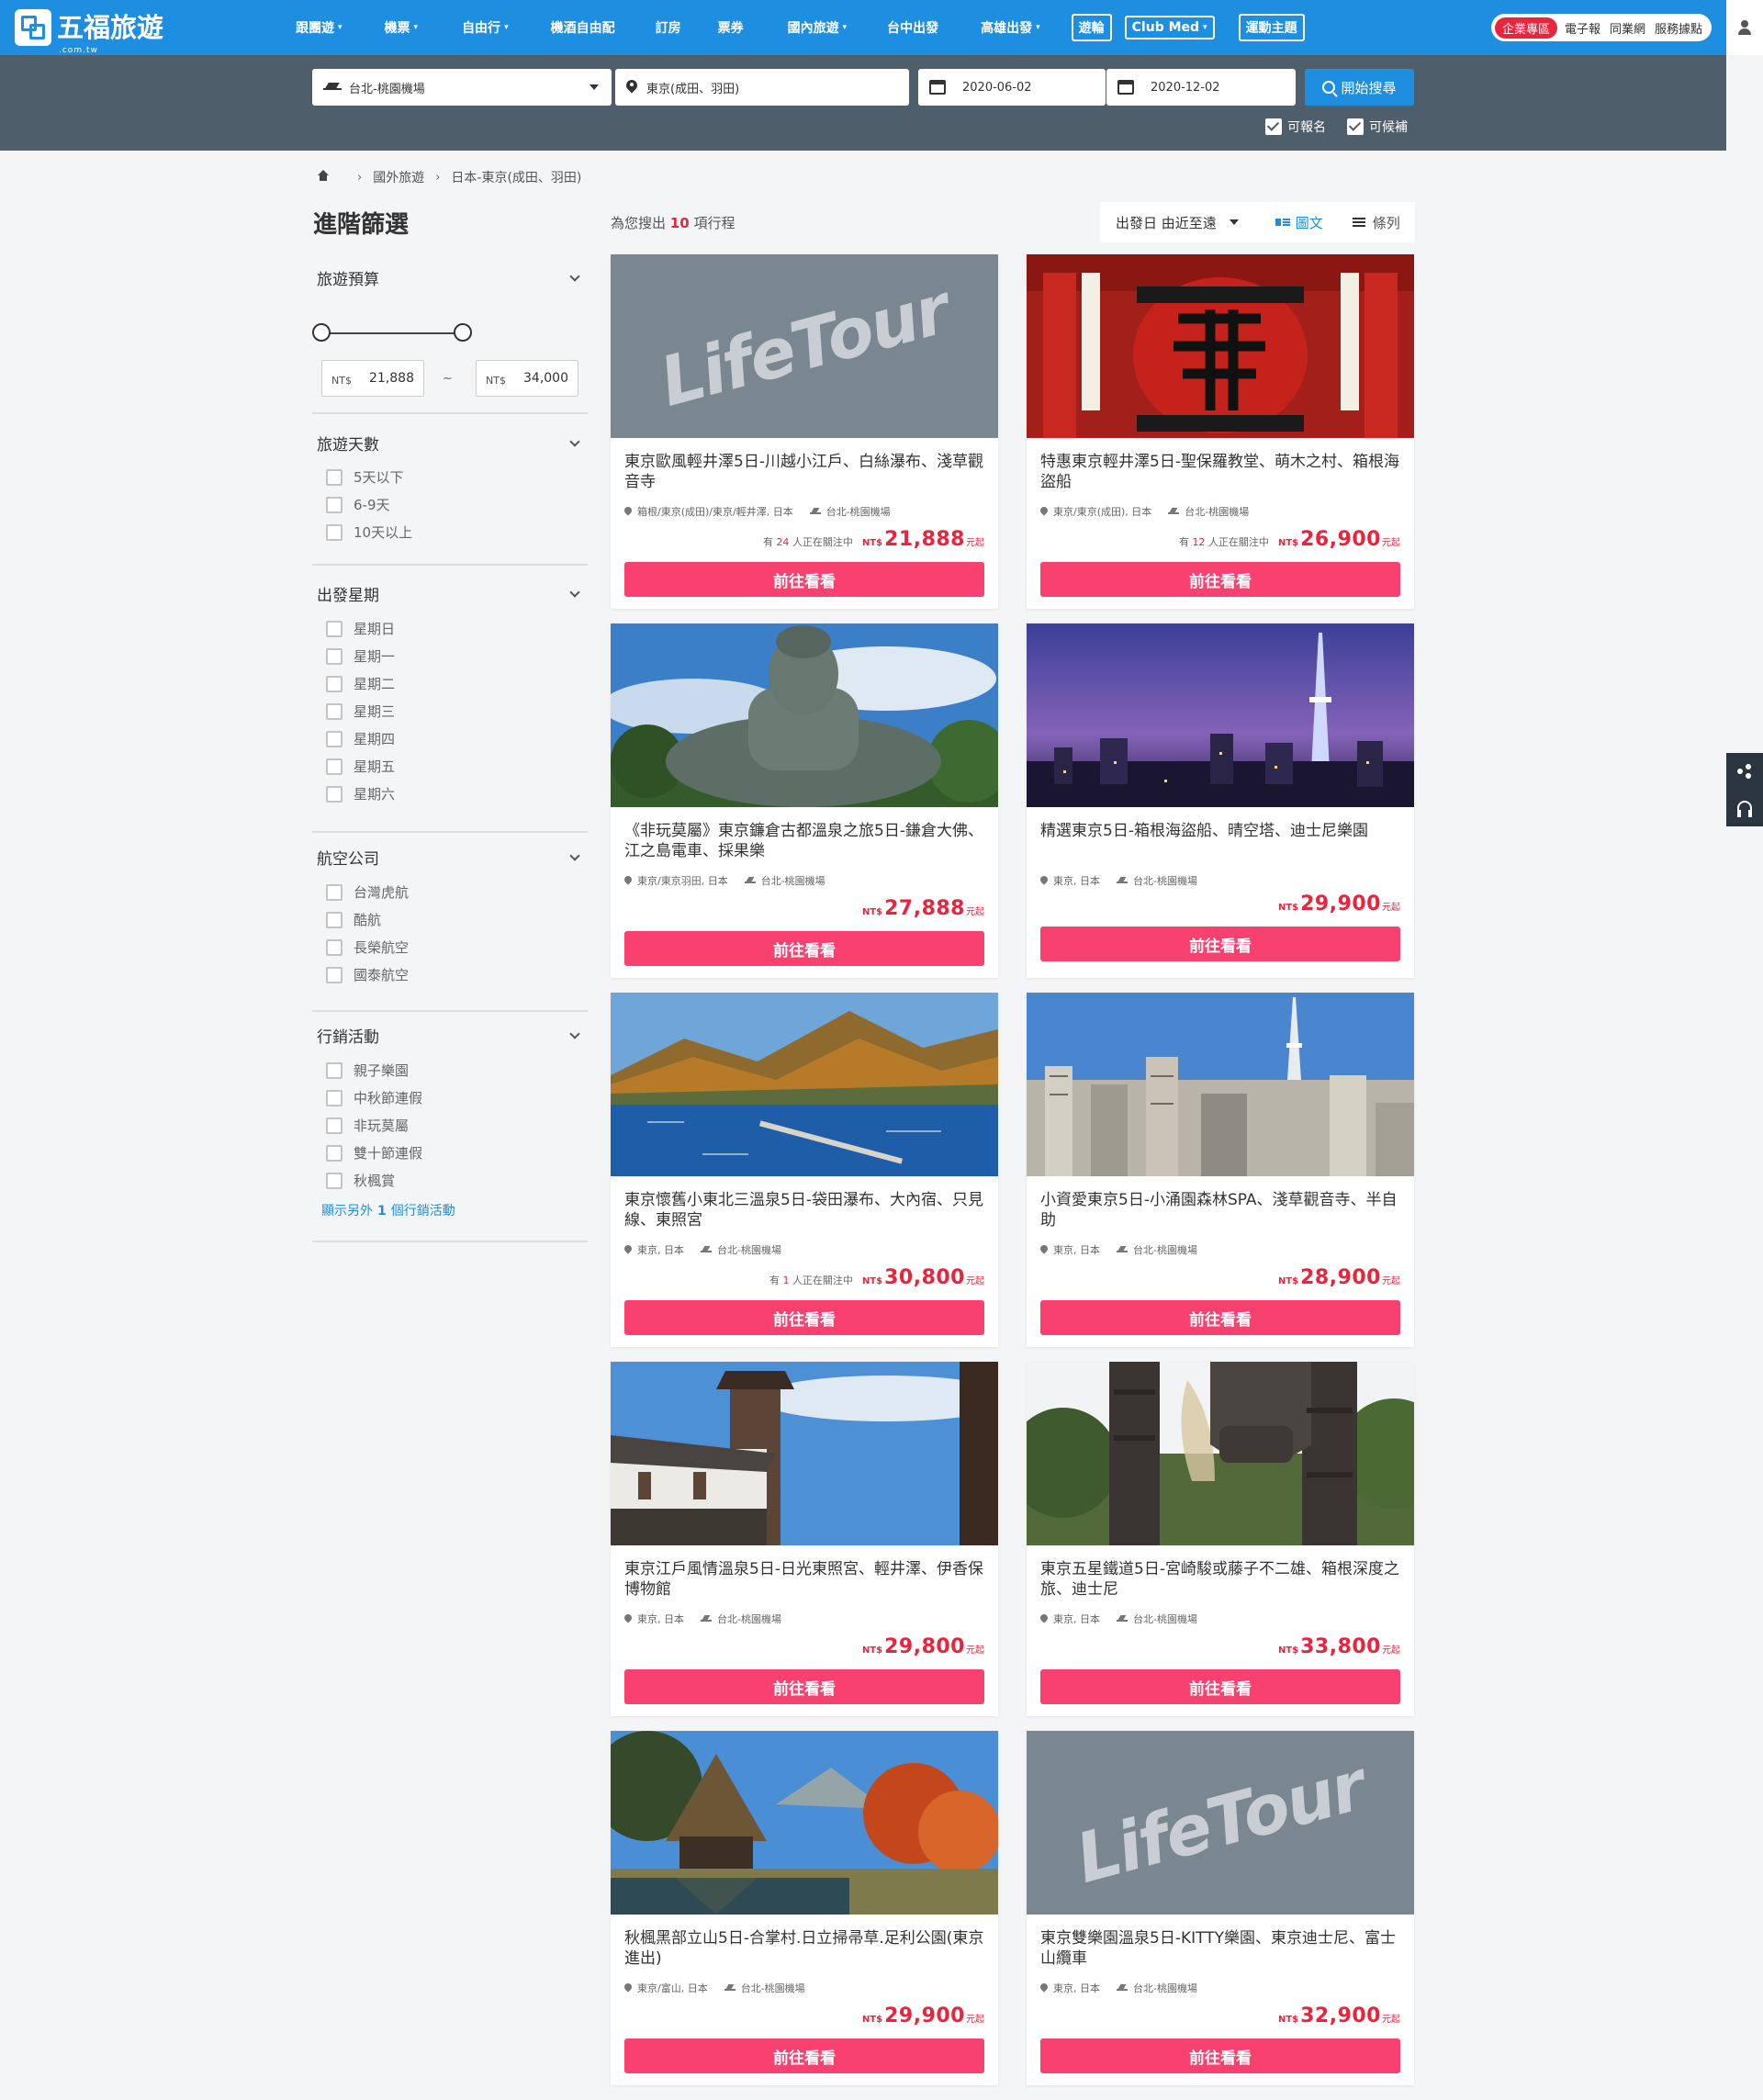 The height and width of the screenshot is (2100, 1763). Describe the element at coordinates (1091, 27) in the screenshot. I see `nav-item-boxed: 遊輪` at that location.